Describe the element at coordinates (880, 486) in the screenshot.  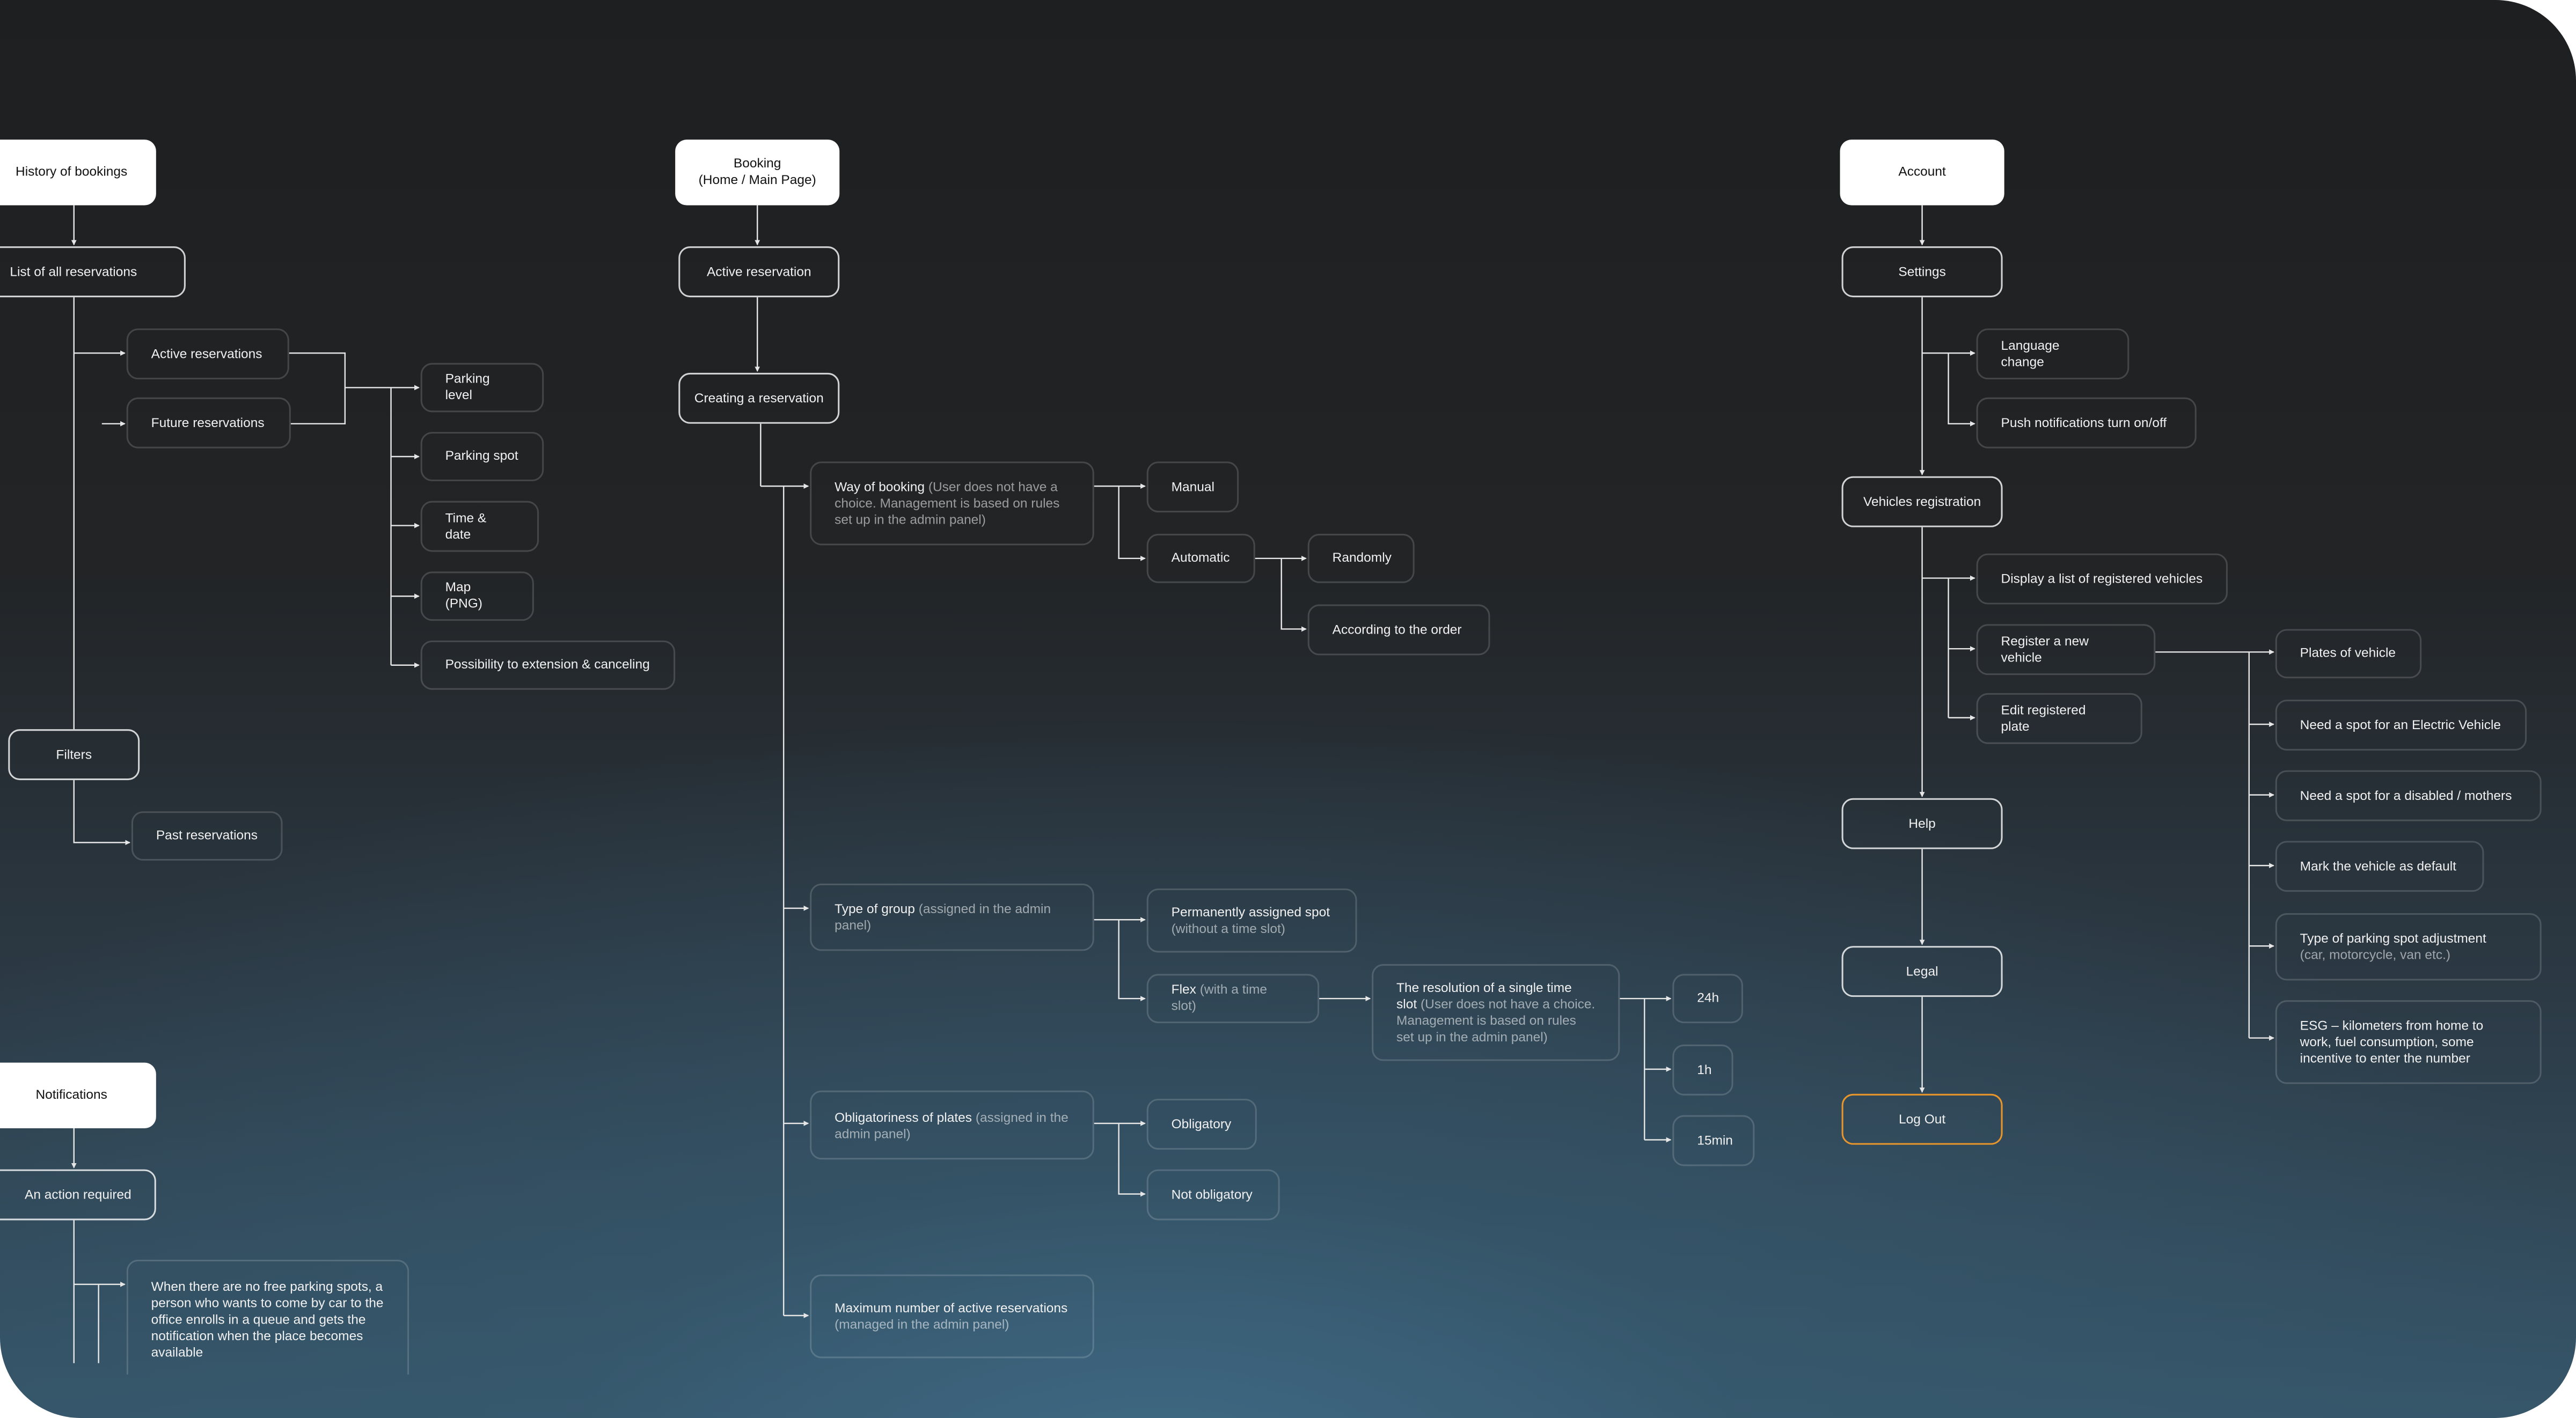
I see `node-label: Way of booking` at that location.